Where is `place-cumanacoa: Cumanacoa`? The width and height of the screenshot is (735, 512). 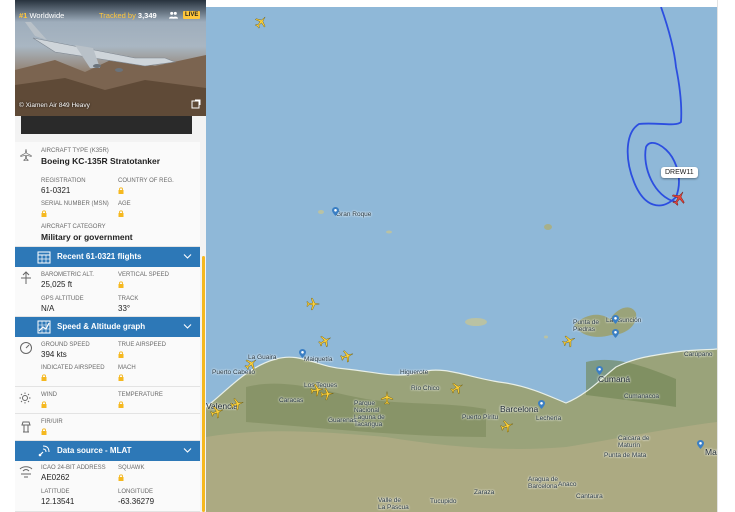 place-cumanacoa: Cumanacoa is located at coordinates (642, 396).